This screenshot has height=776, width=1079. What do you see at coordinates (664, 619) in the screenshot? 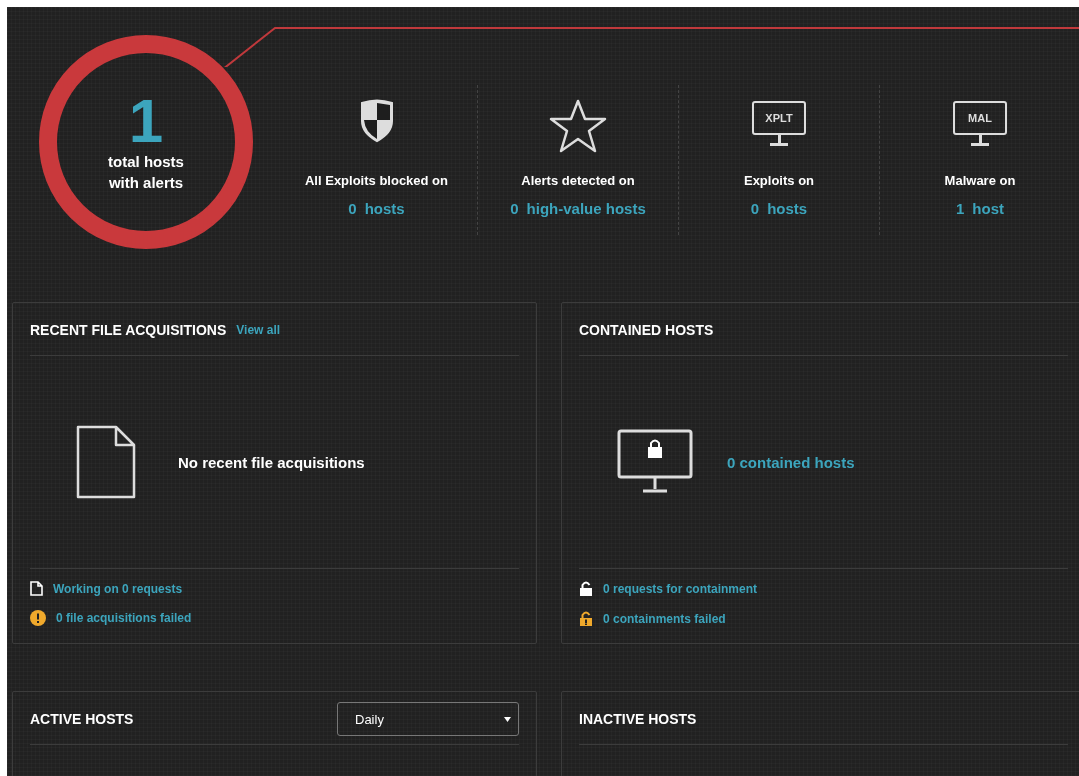
I see `footer-link: 0 containments failed` at bounding box center [664, 619].